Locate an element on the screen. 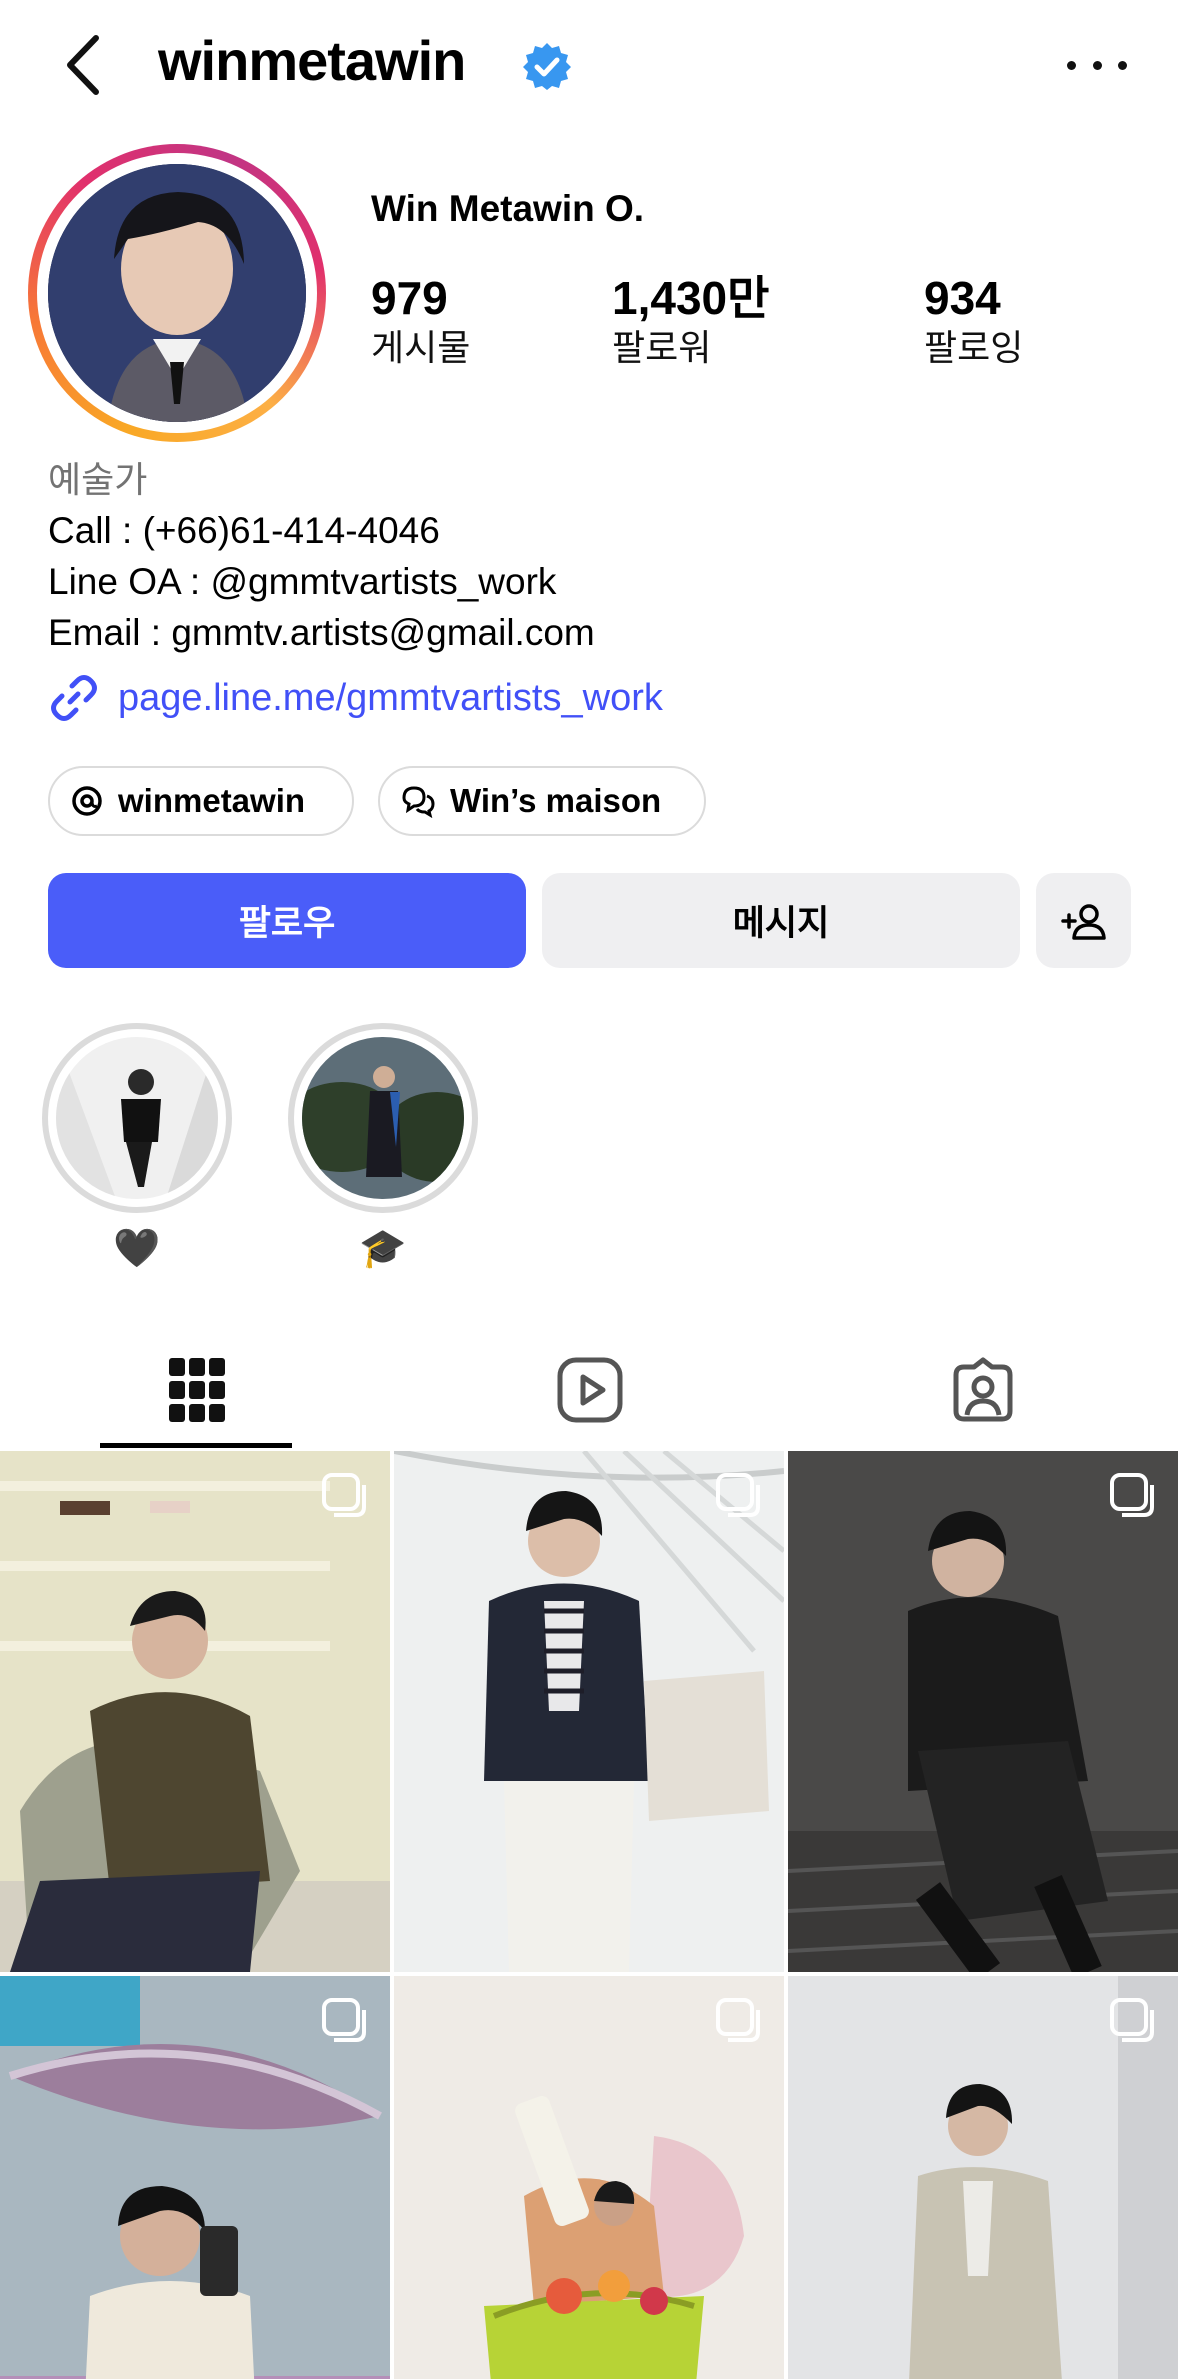 Image resolution: width=1179 pixels, height=2379 pixels. tab-reels is located at coordinates (589, 1390).